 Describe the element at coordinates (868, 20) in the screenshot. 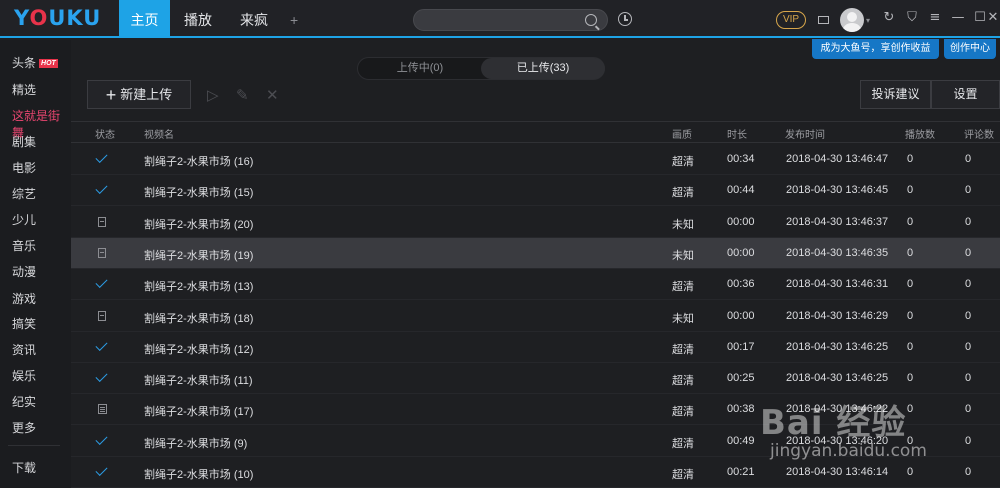

I see `chevron-down-icon: ▾` at that location.